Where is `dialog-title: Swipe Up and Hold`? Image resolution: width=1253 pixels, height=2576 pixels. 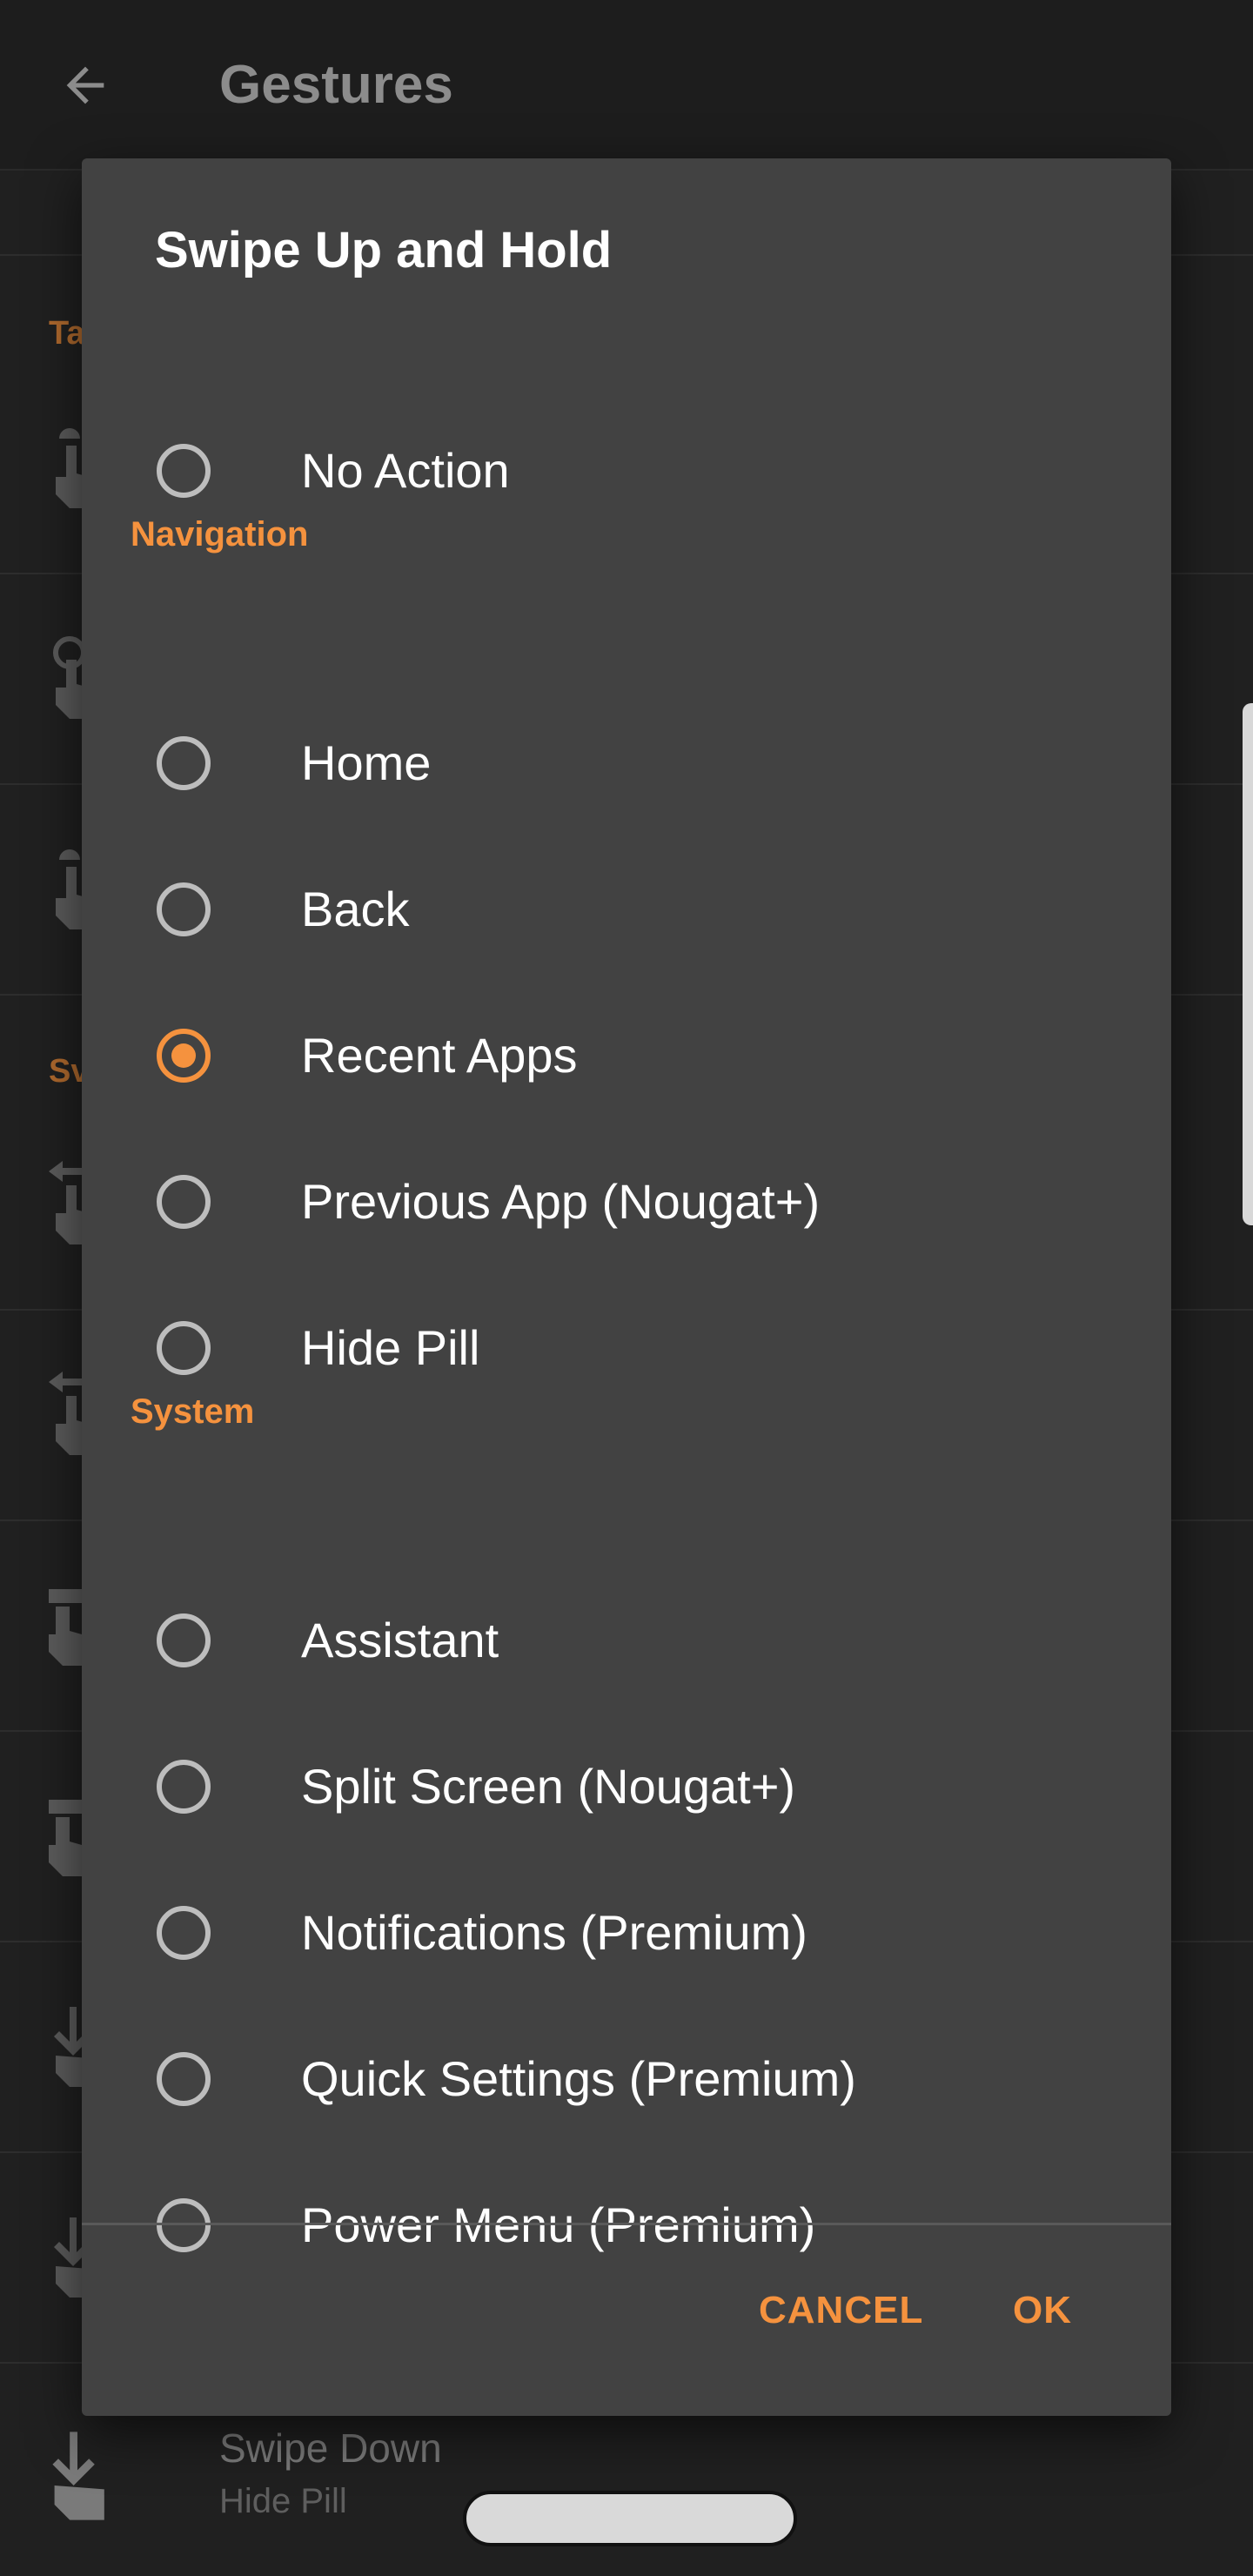 dialog-title: Swipe Up and Hold is located at coordinates (384, 250).